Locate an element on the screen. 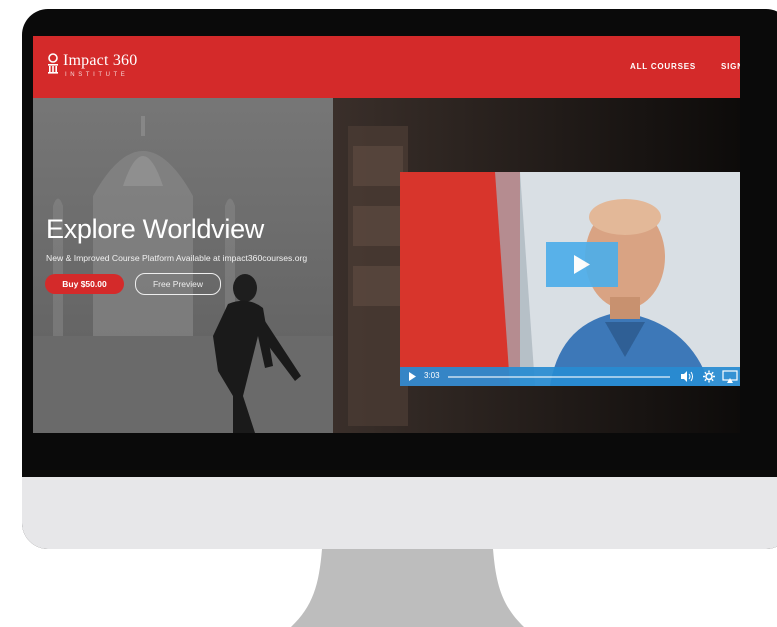  video-player: 3:03 is located at coordinates (570, 279).